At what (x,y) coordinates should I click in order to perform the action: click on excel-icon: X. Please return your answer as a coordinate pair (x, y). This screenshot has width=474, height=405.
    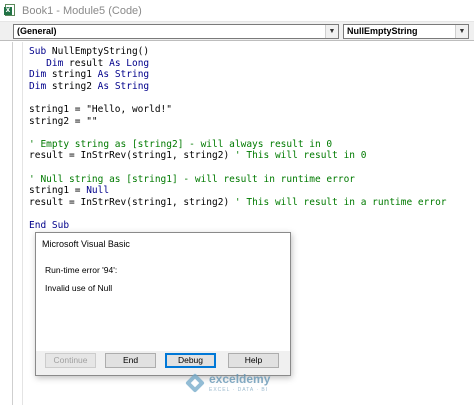
    Looking at the image, I should click on (10, 10).